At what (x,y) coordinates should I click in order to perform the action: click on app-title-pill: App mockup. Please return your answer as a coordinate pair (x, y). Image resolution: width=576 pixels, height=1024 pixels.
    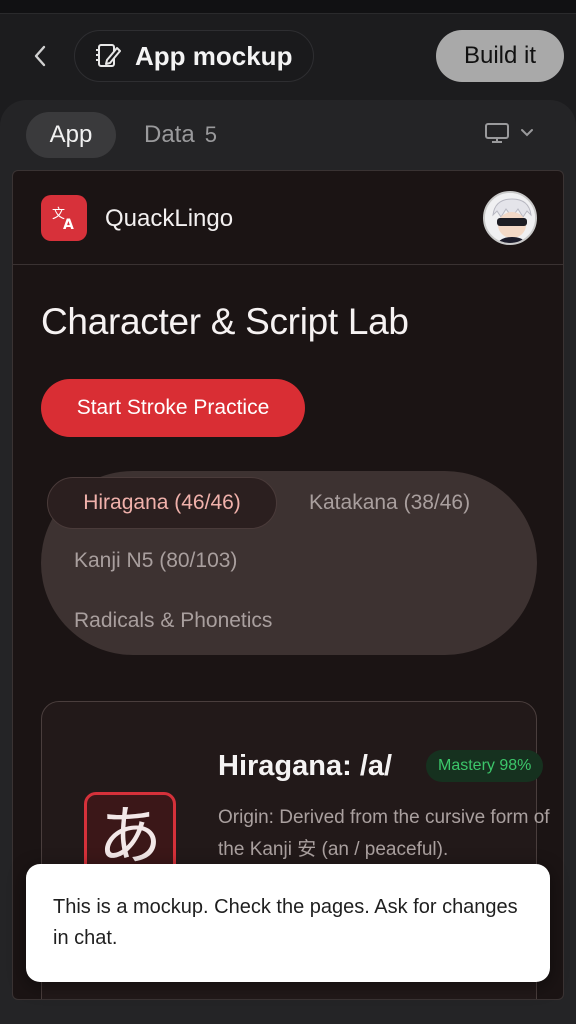
    Looking at the image, I should click on (194, 56).